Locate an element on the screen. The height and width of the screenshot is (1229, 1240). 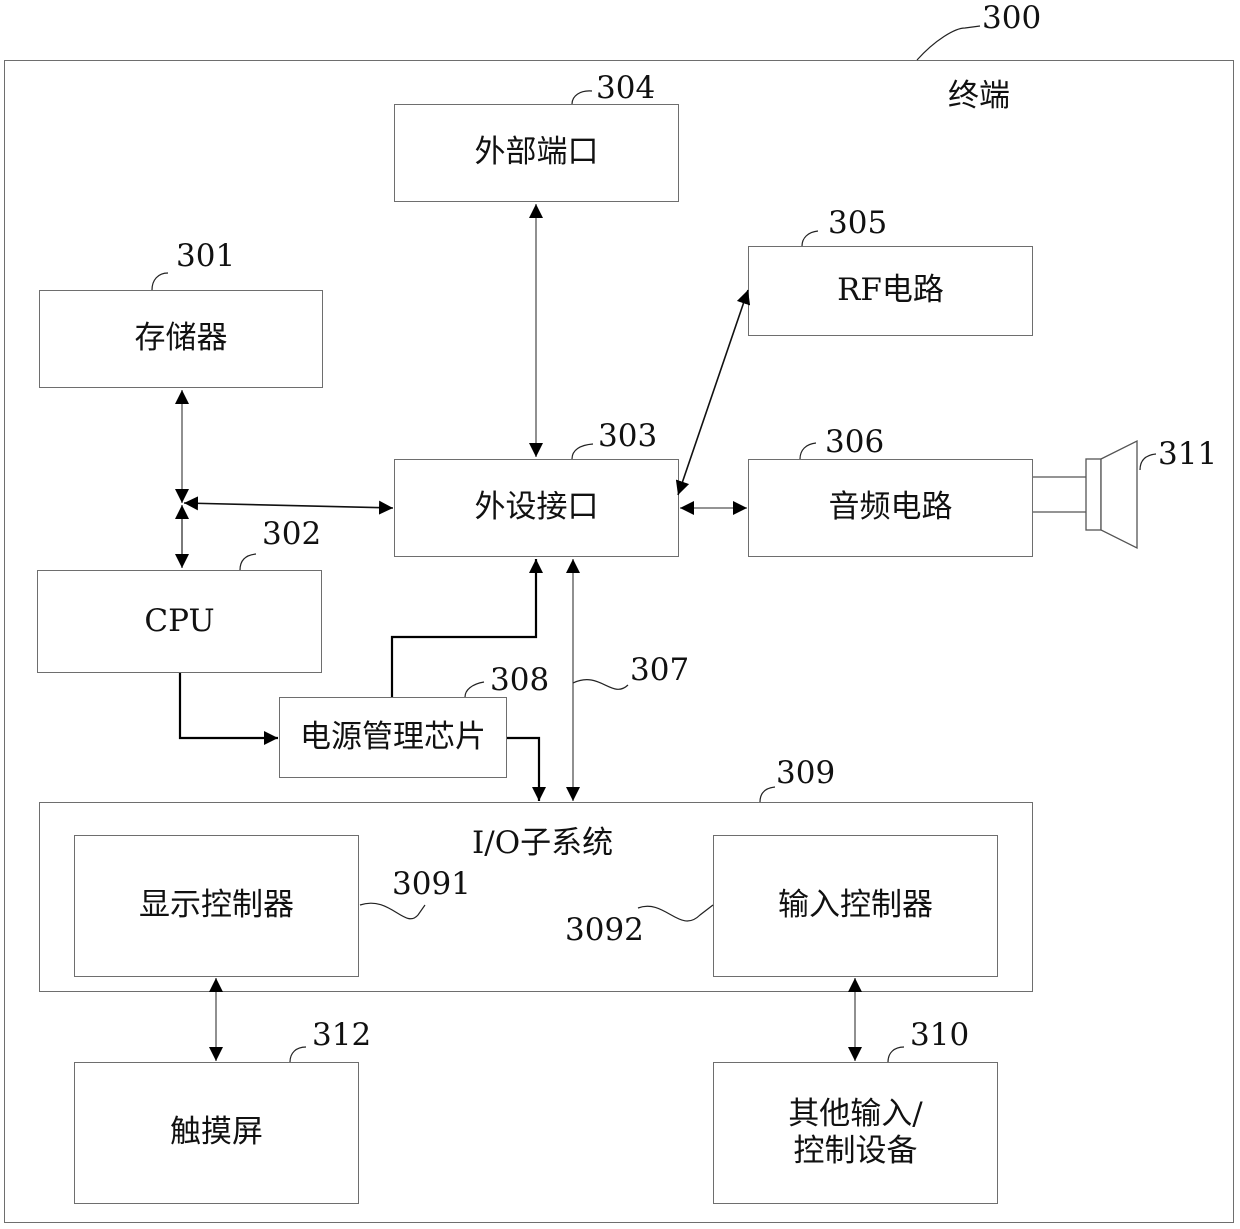
arrow-power-io is located at coordinates (526, 768).